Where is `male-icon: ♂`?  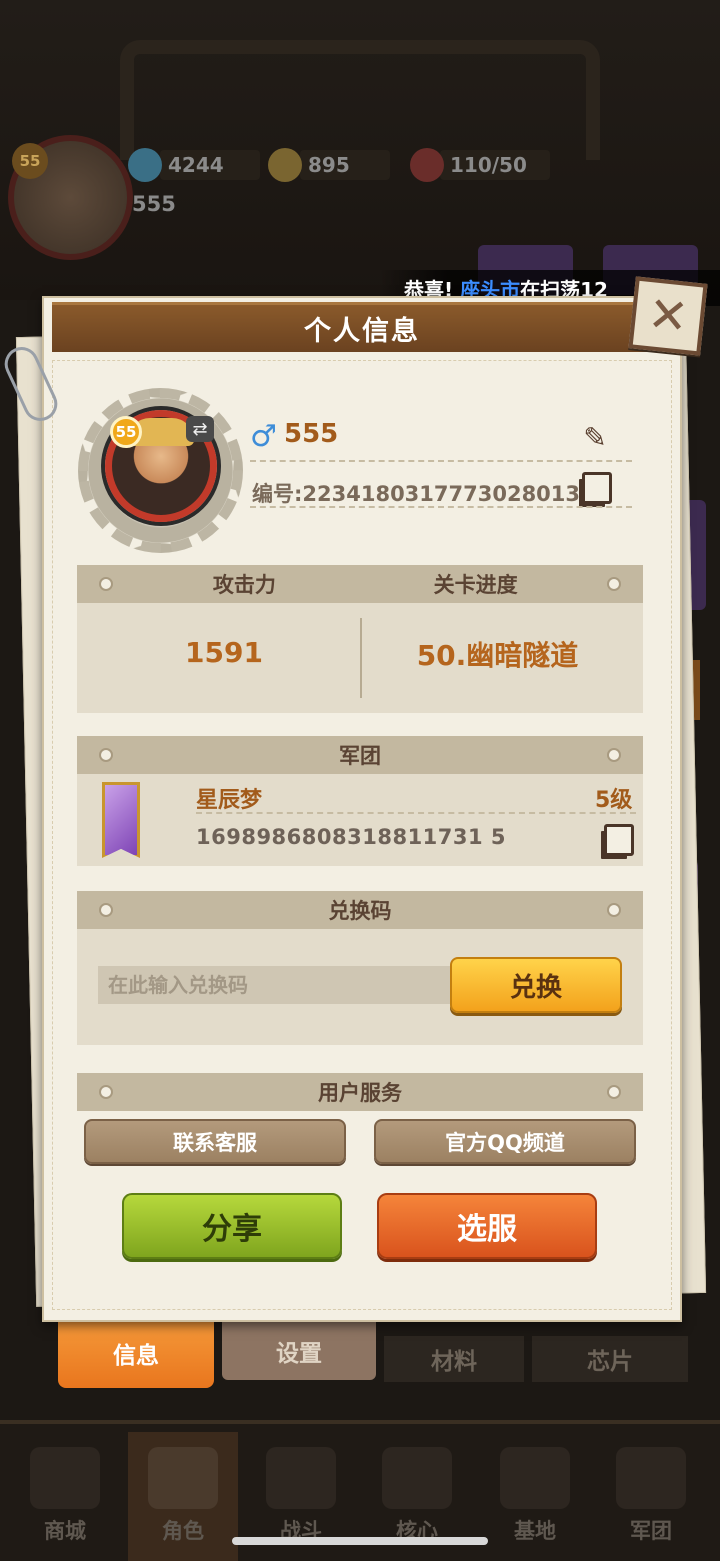
male-icon: ♂ is located at coordinates (263, 436).